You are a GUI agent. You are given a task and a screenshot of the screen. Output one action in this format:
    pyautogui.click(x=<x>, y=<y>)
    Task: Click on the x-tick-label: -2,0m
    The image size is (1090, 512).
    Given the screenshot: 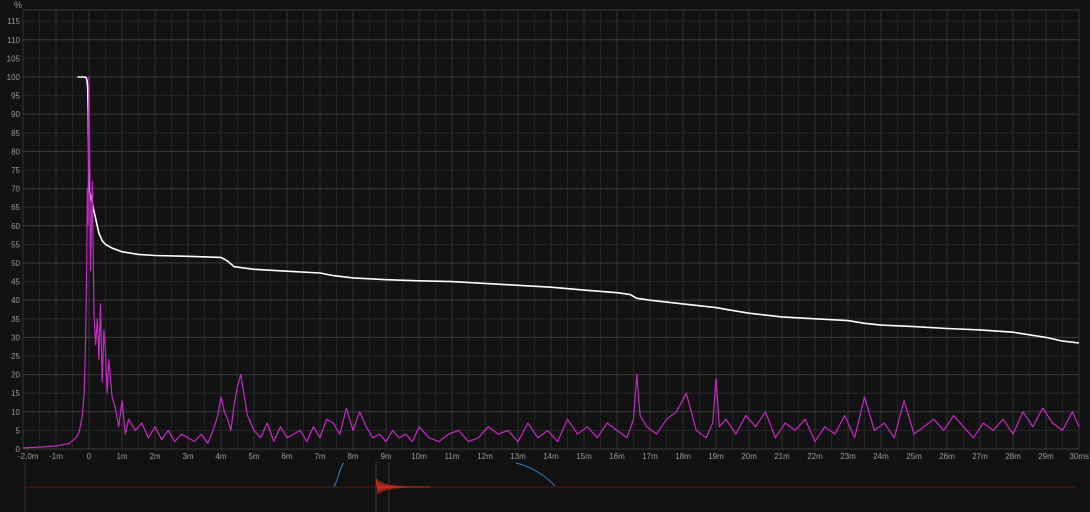 What is the action you would take?
    pyautogui.click(x=28, y=456)
    